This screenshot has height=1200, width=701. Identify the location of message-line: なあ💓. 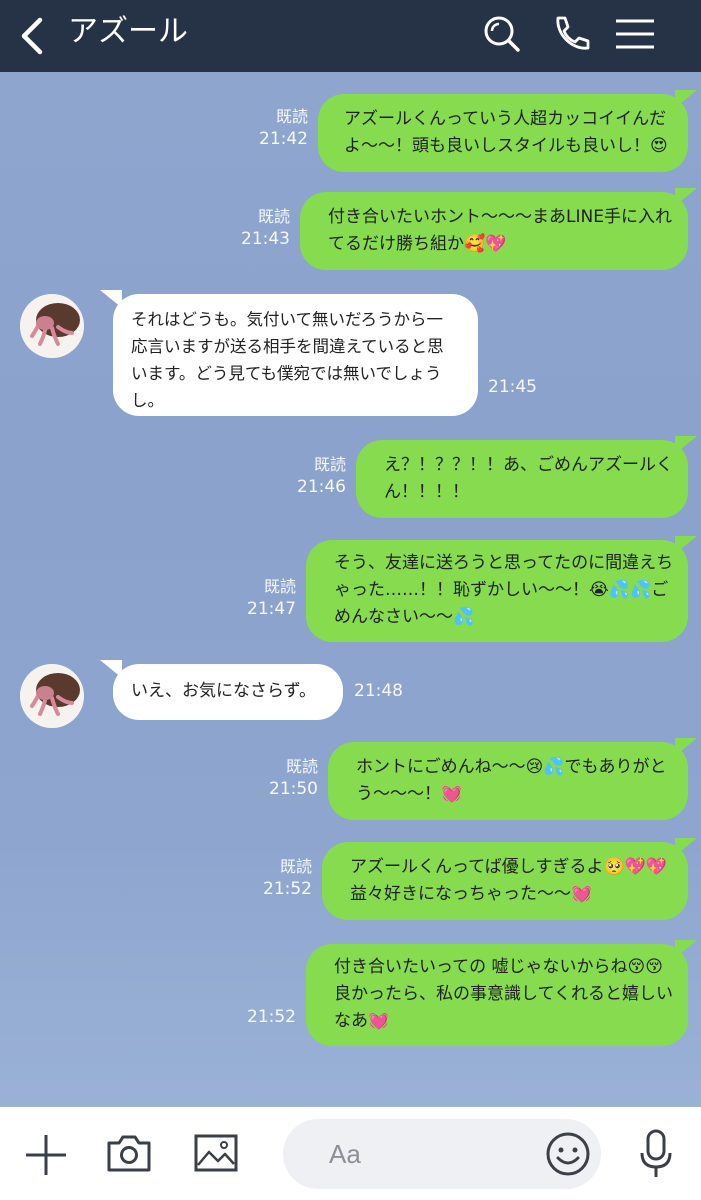
(362, 1021).